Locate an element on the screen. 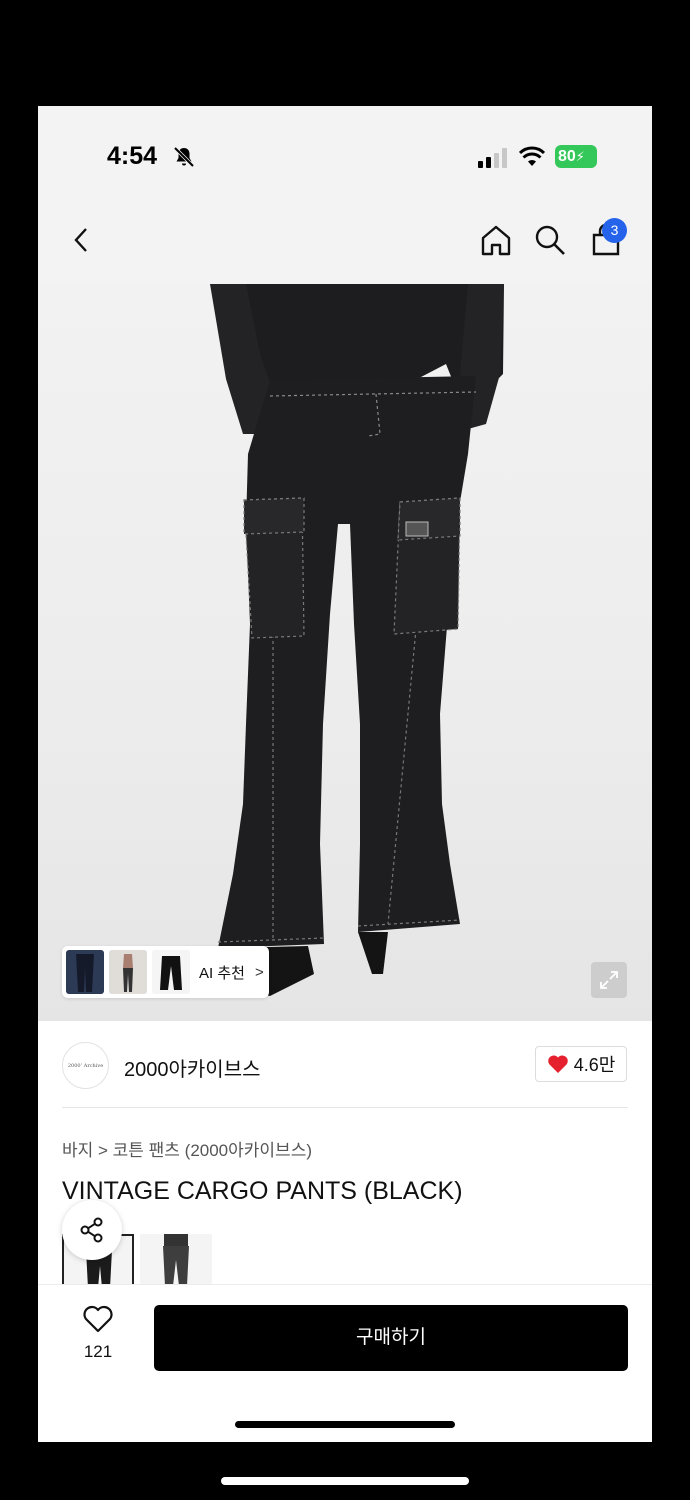 This screenshot has width=690, height=1500. search-icon is located at coordinates (550, 240).